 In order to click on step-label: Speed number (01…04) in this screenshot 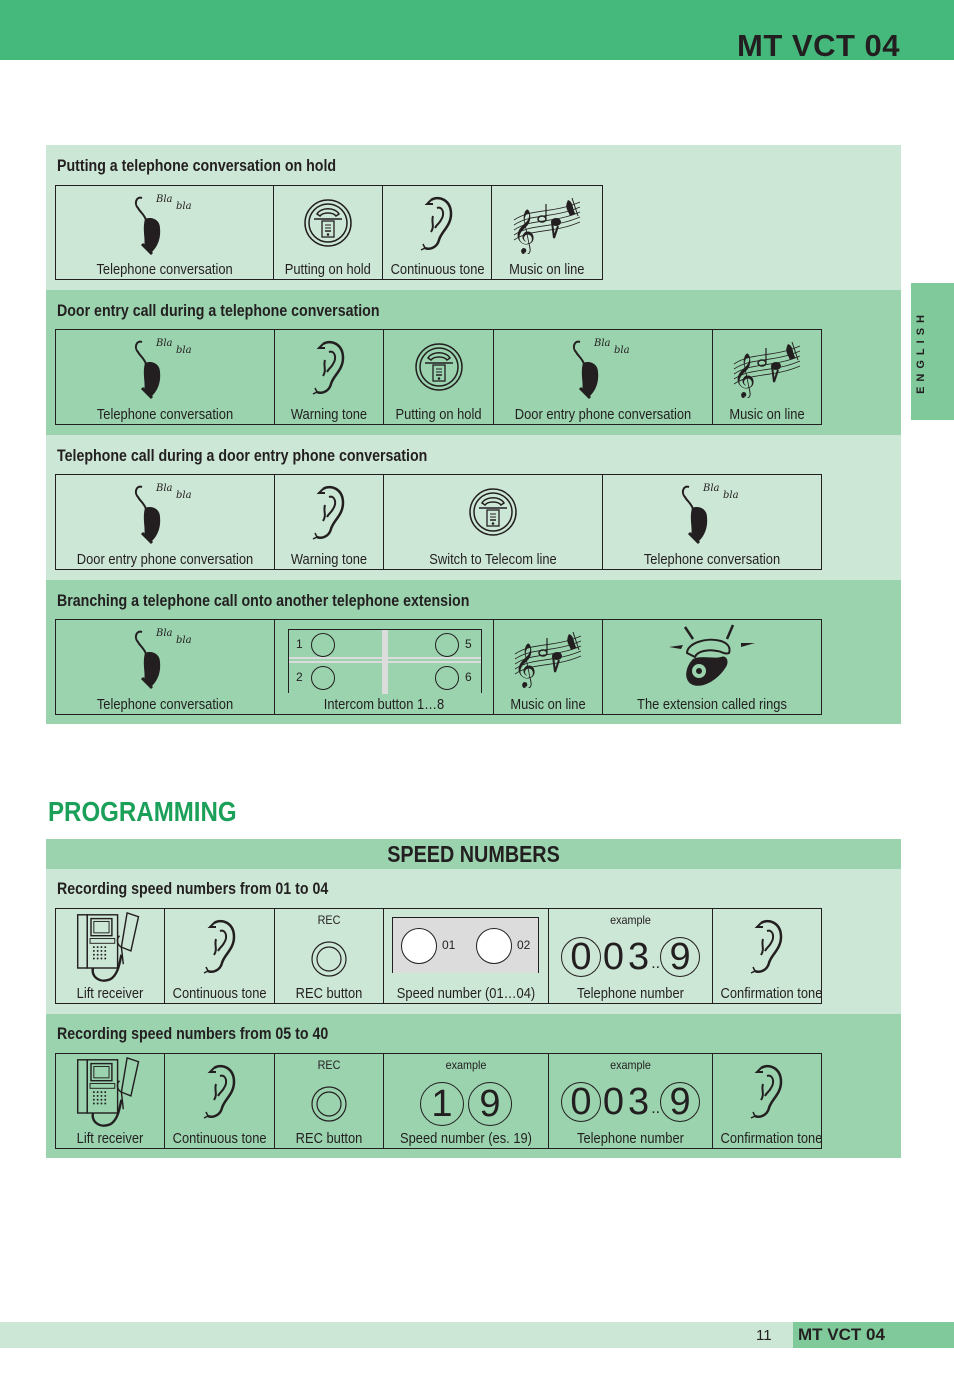, I will do `click(466, 993)`.